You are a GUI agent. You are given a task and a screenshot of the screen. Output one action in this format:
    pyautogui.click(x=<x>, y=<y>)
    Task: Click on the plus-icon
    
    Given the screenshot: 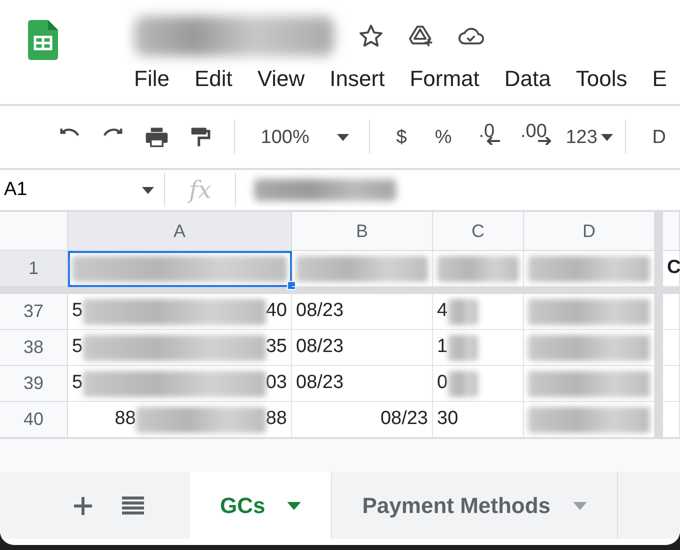 What is the action you would take?
    pyautogui.click(x=83, y=505)
    